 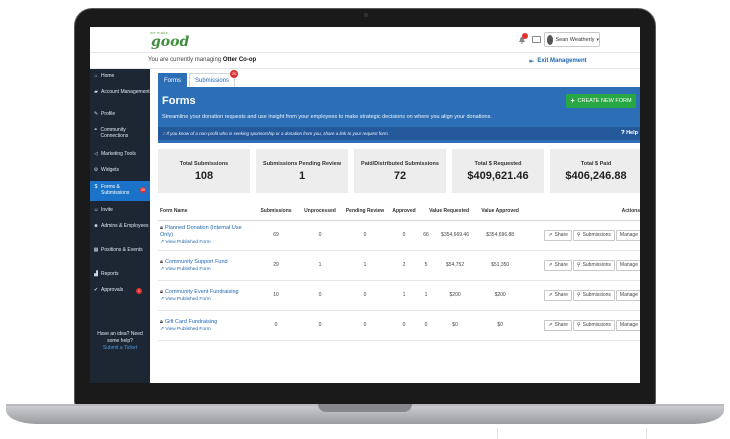 What do you see at coordinates (207, 262) in the screenshot?
I see `form-title-link: 🔒︎ Community Support Fund` at bounding box center [207, 262].